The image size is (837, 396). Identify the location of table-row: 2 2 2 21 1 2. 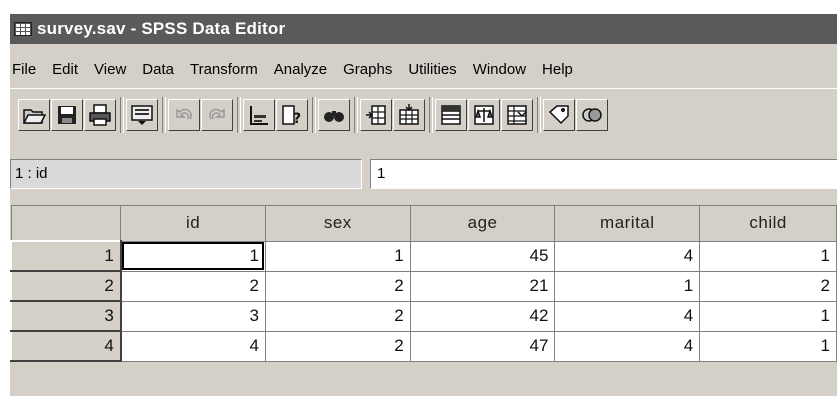
(423, 286).